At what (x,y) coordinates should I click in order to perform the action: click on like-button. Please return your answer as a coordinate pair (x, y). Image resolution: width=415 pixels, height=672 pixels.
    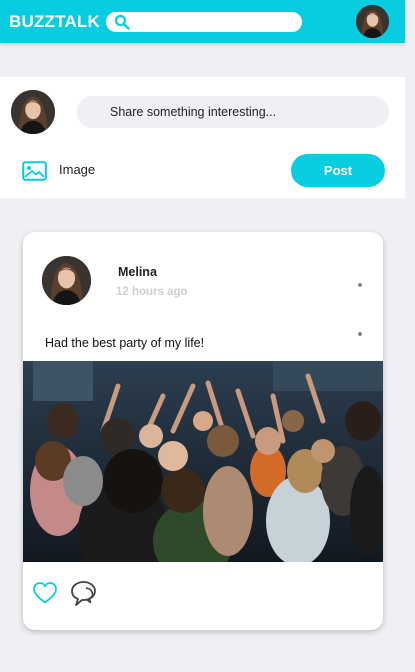
    Looking at the image, I should click on (45, 593).